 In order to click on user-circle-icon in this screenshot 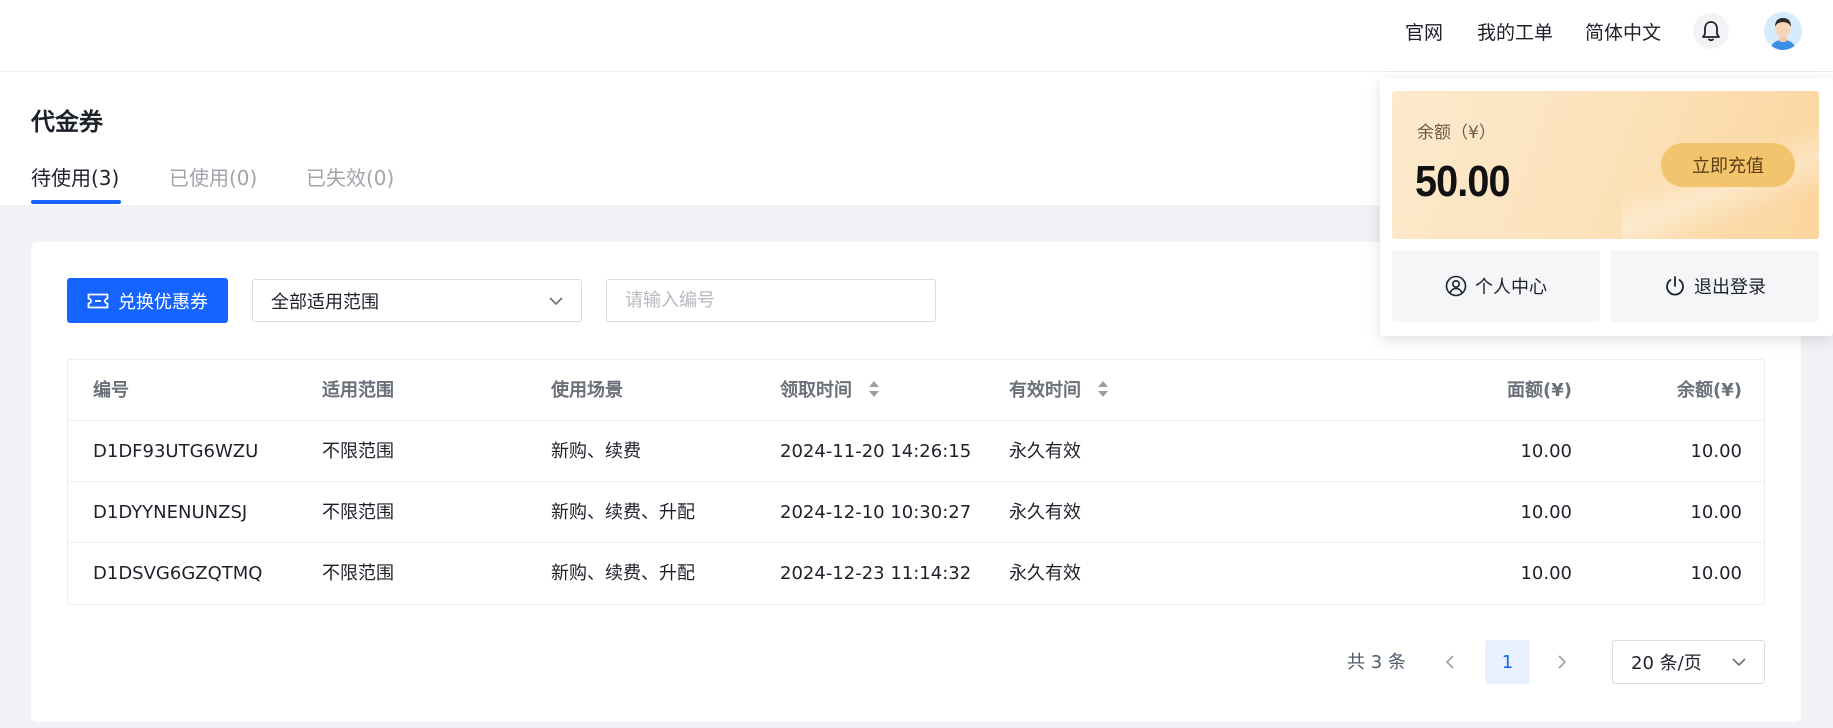, I will do `click(1456, 286)`.